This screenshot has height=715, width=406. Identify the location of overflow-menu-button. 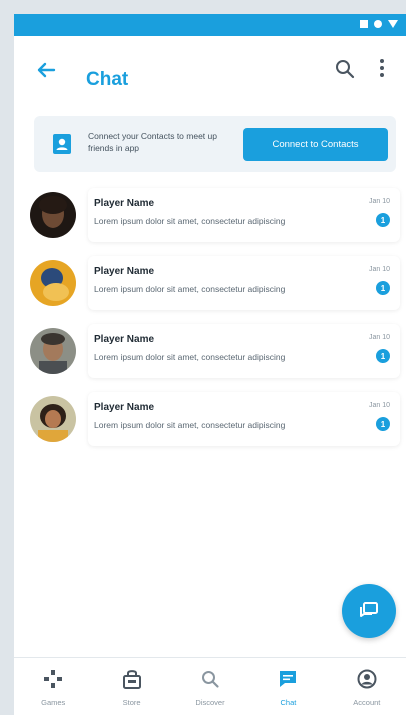
(382, 69).